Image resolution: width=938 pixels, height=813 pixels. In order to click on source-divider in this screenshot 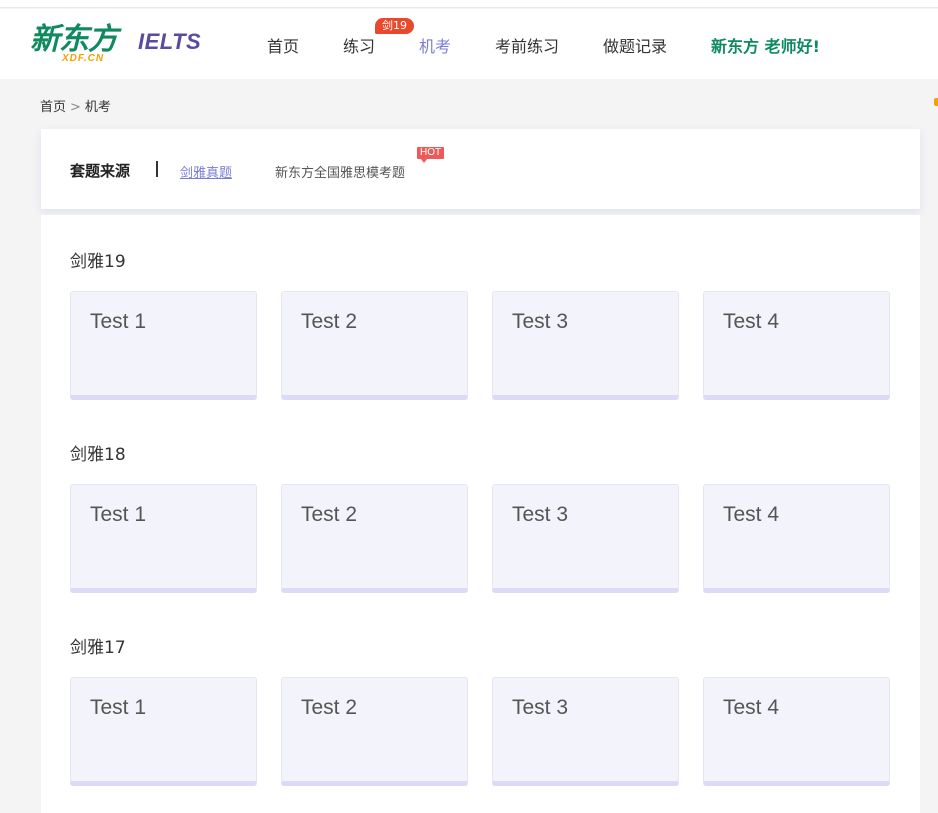, I will do `click(157, 169)`.